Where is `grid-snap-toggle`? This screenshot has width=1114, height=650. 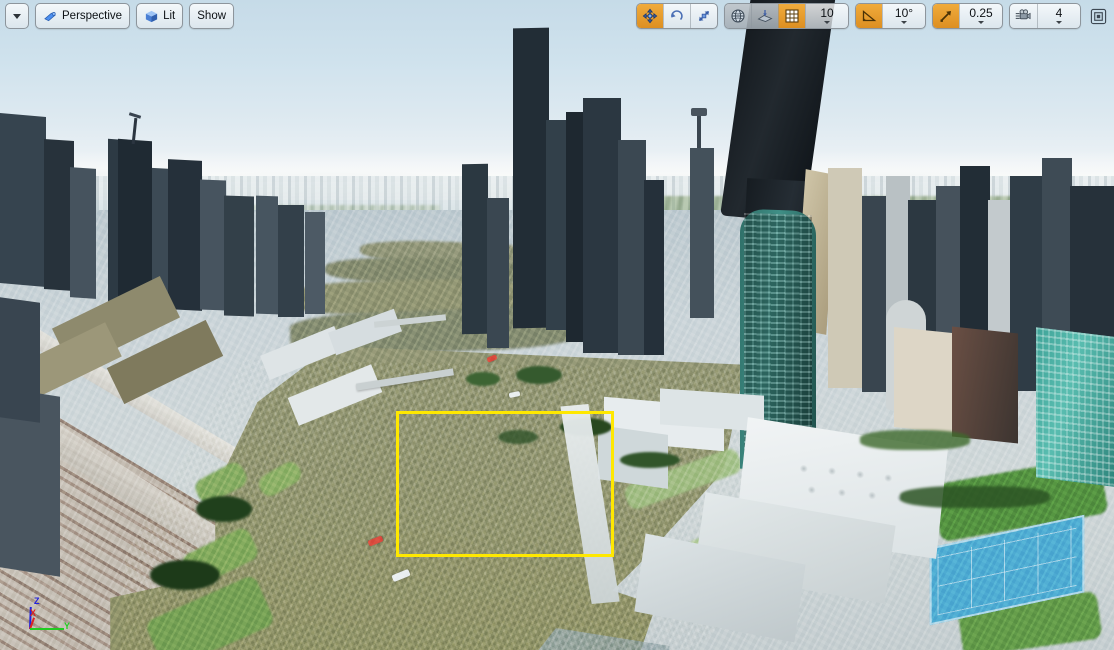
grid-snap-toggle is located at coordinates (791, 16).